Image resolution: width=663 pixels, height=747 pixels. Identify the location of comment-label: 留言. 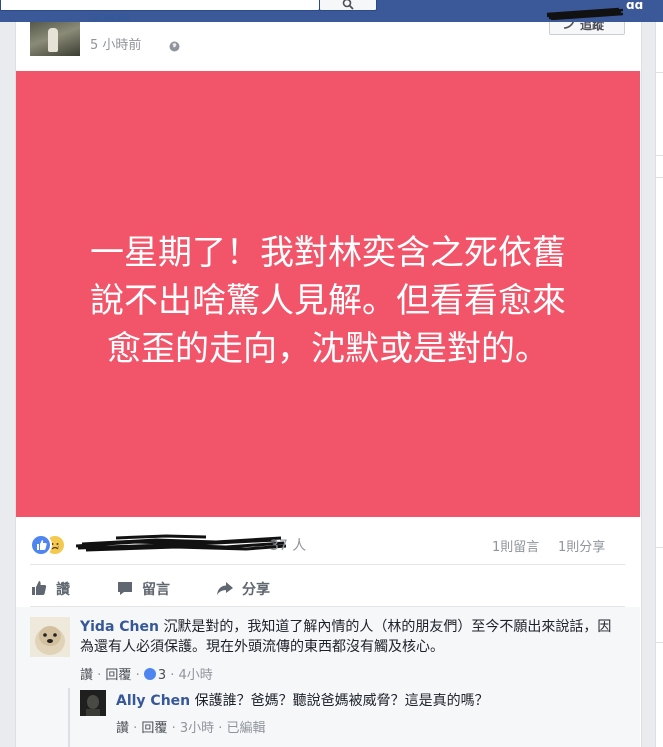
(156, 590).